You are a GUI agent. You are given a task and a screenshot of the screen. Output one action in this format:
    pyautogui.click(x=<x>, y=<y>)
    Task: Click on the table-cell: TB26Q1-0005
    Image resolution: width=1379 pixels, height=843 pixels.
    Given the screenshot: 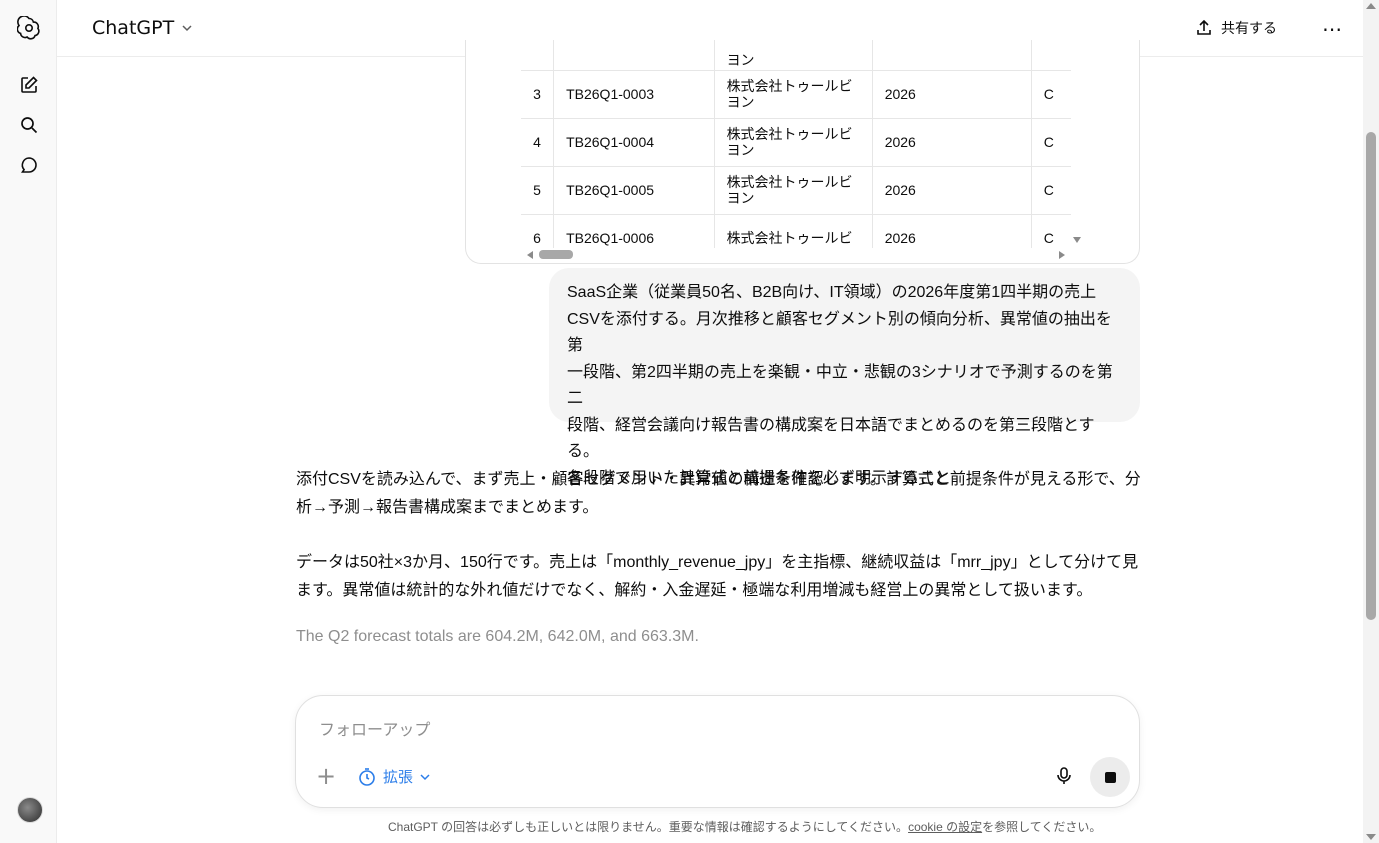 What is the action you would take?
    pyautogui.click(x=634, y=190)
    